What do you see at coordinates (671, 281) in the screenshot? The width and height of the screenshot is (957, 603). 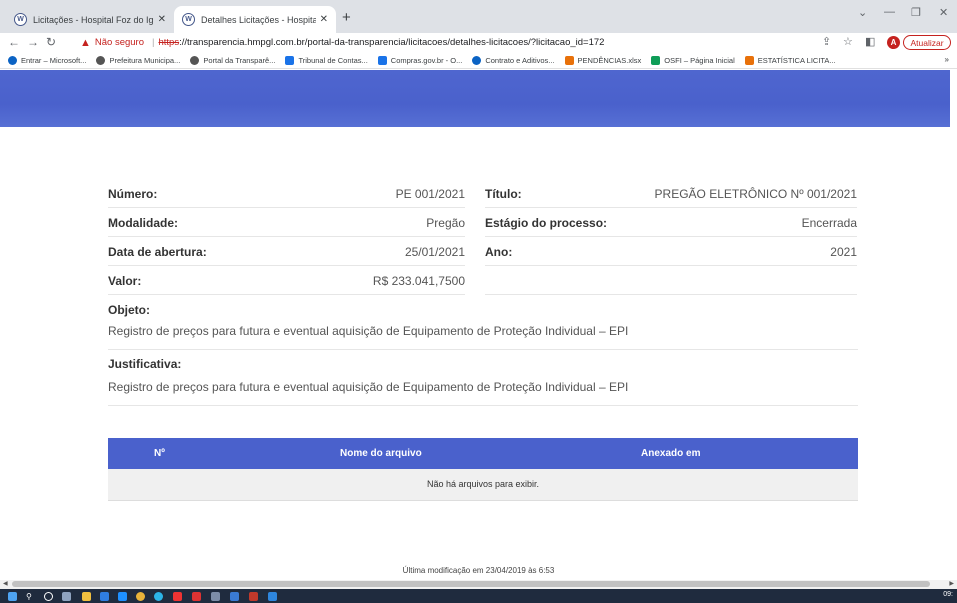 I see `empty-row` at bounding box center [671, 281].